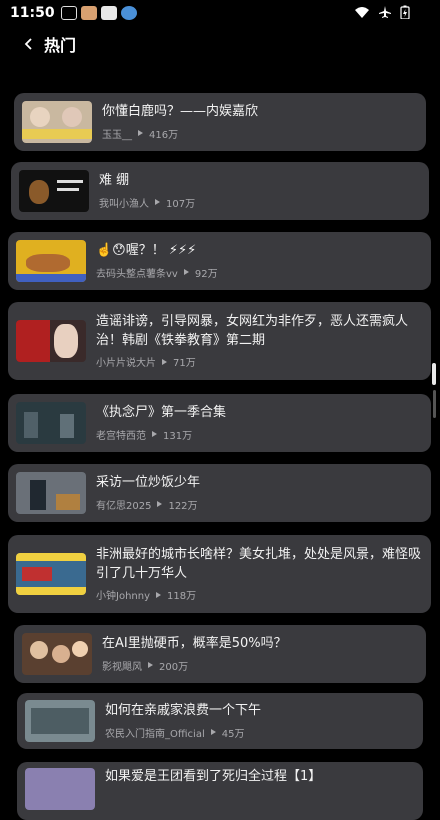 The height and width of the screenshot is (820, 440). Describe the element at coordinates (88, 13) in the screenshot. I see `app-avatar-icon` at that location.